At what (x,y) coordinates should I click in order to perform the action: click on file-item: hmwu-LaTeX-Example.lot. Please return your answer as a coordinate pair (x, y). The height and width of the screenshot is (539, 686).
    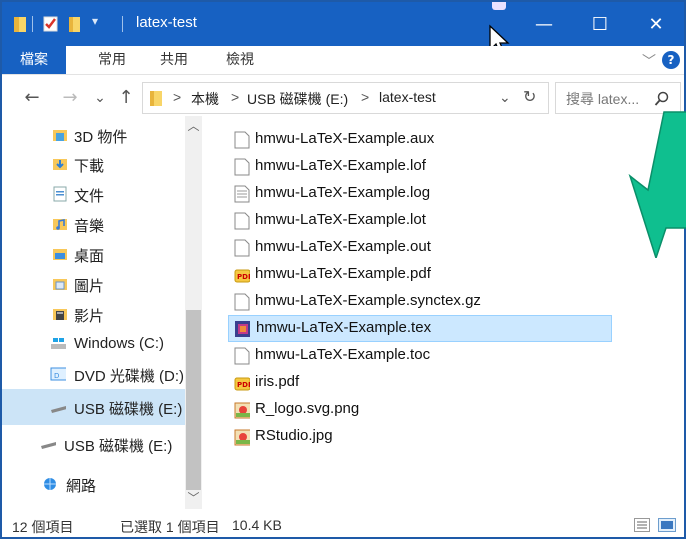
    Looking at the image, I should click on (420, 220).